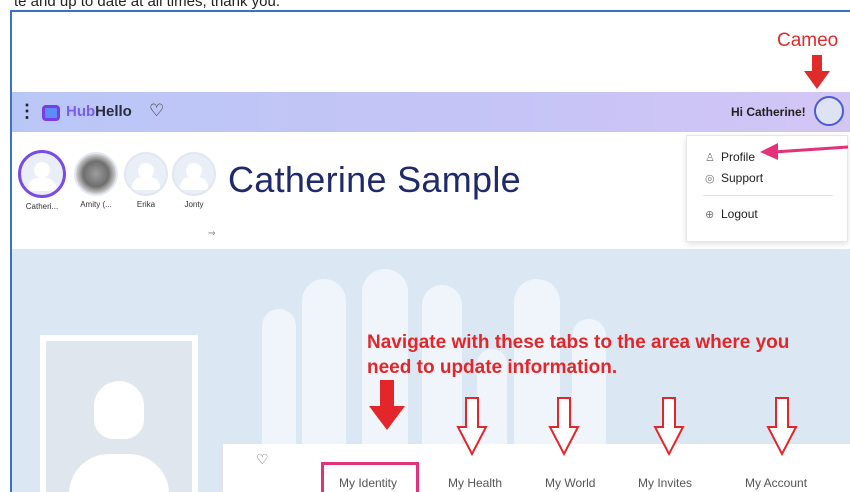 This screenshot has height=492, width=850. Describe the element at coordinates (146, 204) in the screenshot. I see `member-name: Erika` at that location.